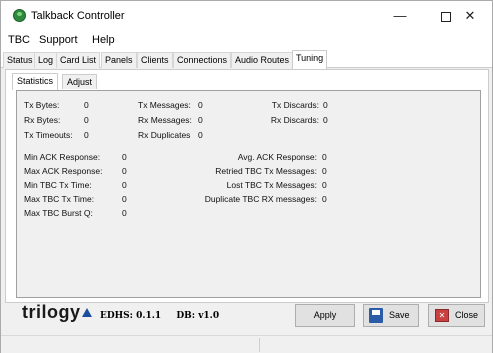  I want to click on stat-rx-discards-value: 0, so click(325, 120).